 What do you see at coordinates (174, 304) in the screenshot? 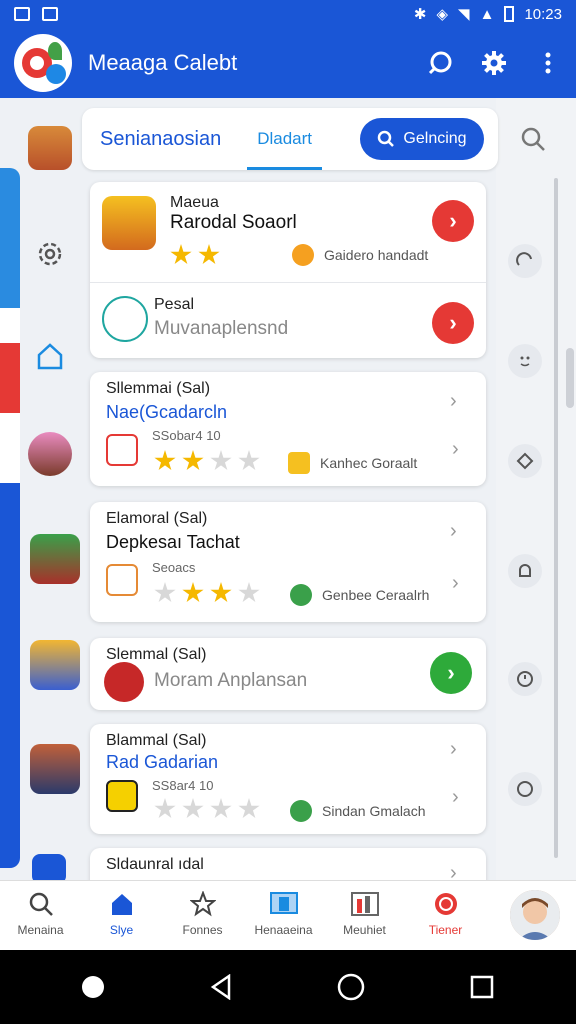
I see `list-item-title: Pesal` at bounding box center [174, 304].